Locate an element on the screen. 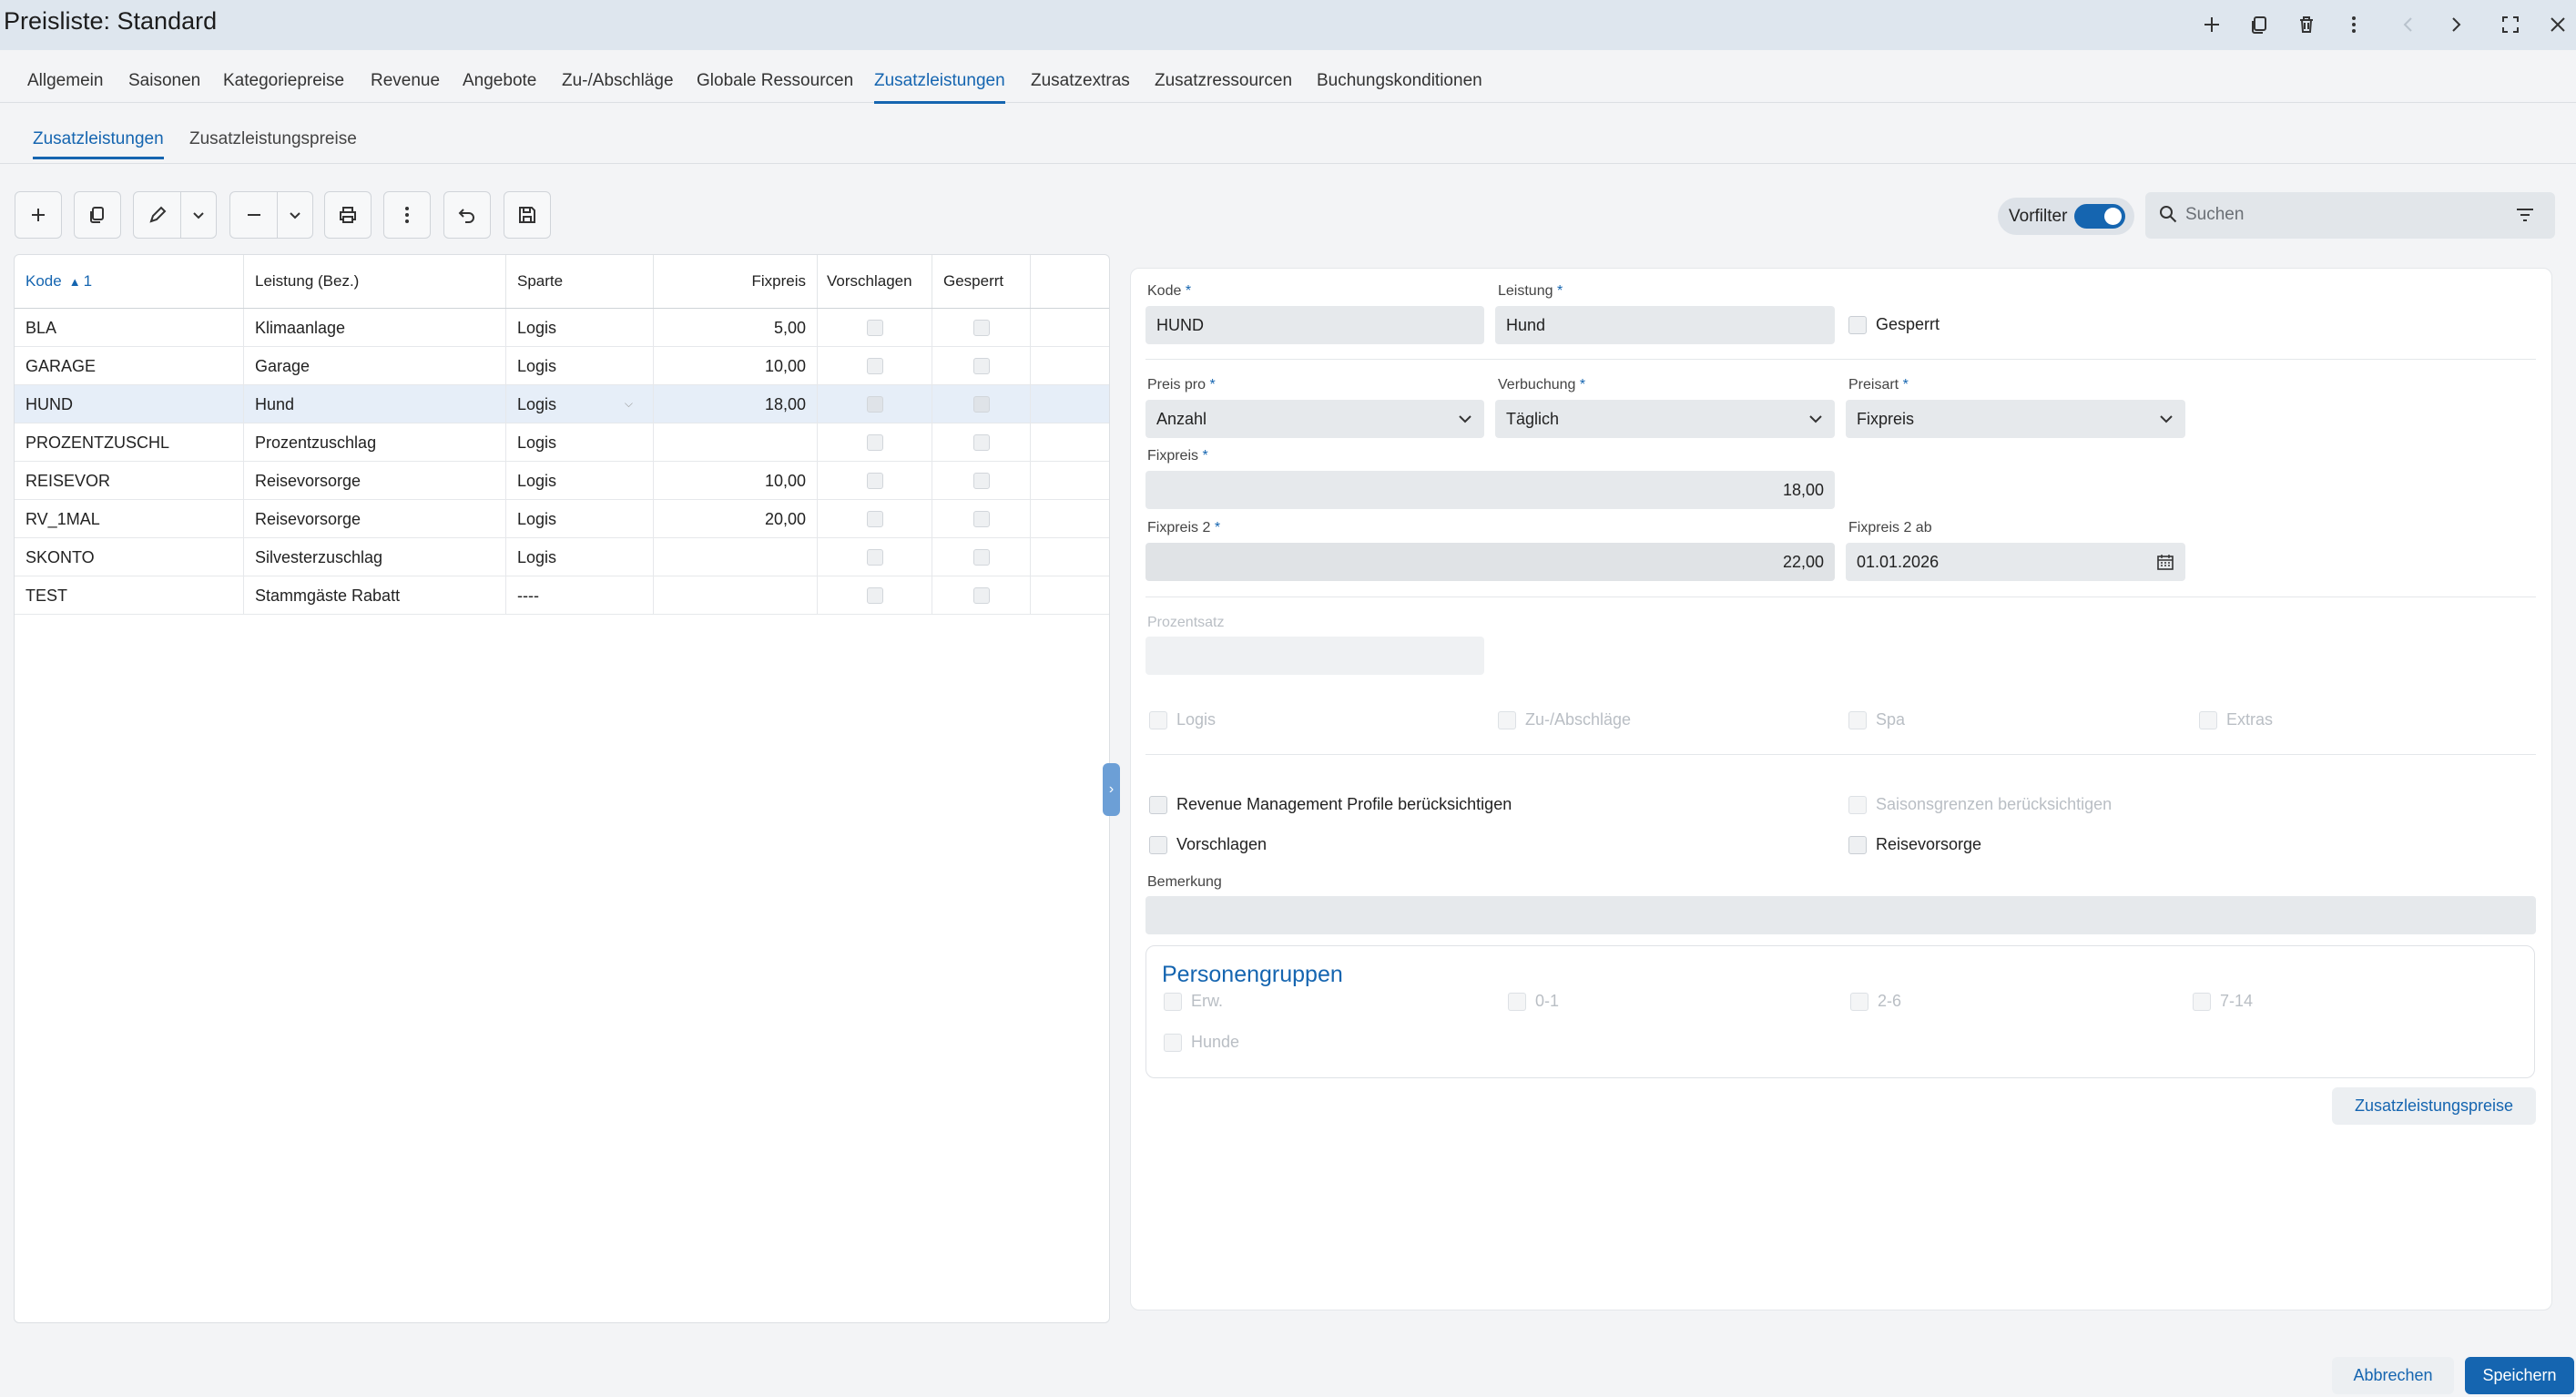 This screenshot has width=2576, height=1397. cell-kode: REISEVOR is located at coordinates (129, 481).